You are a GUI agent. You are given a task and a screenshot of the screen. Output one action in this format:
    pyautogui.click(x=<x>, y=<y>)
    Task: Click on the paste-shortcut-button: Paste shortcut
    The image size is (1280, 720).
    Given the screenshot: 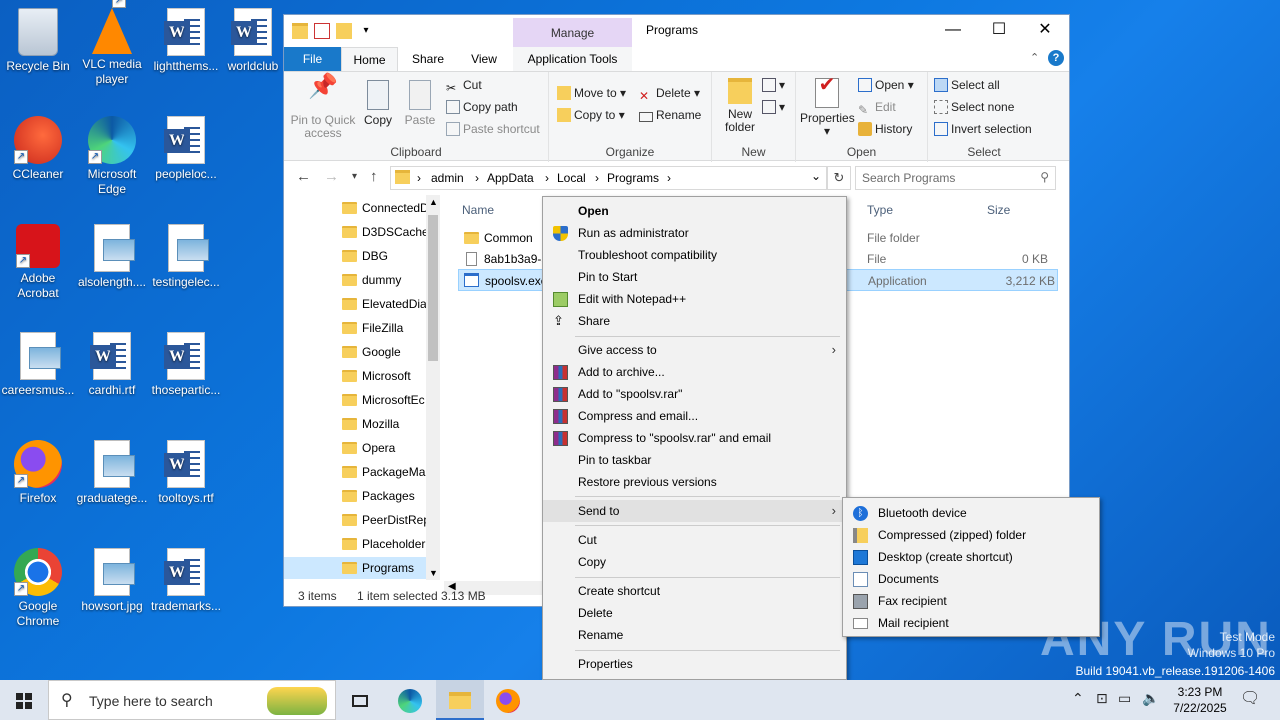 What is the action you would take?
    pyautogui.click(x=493, y=129)
    